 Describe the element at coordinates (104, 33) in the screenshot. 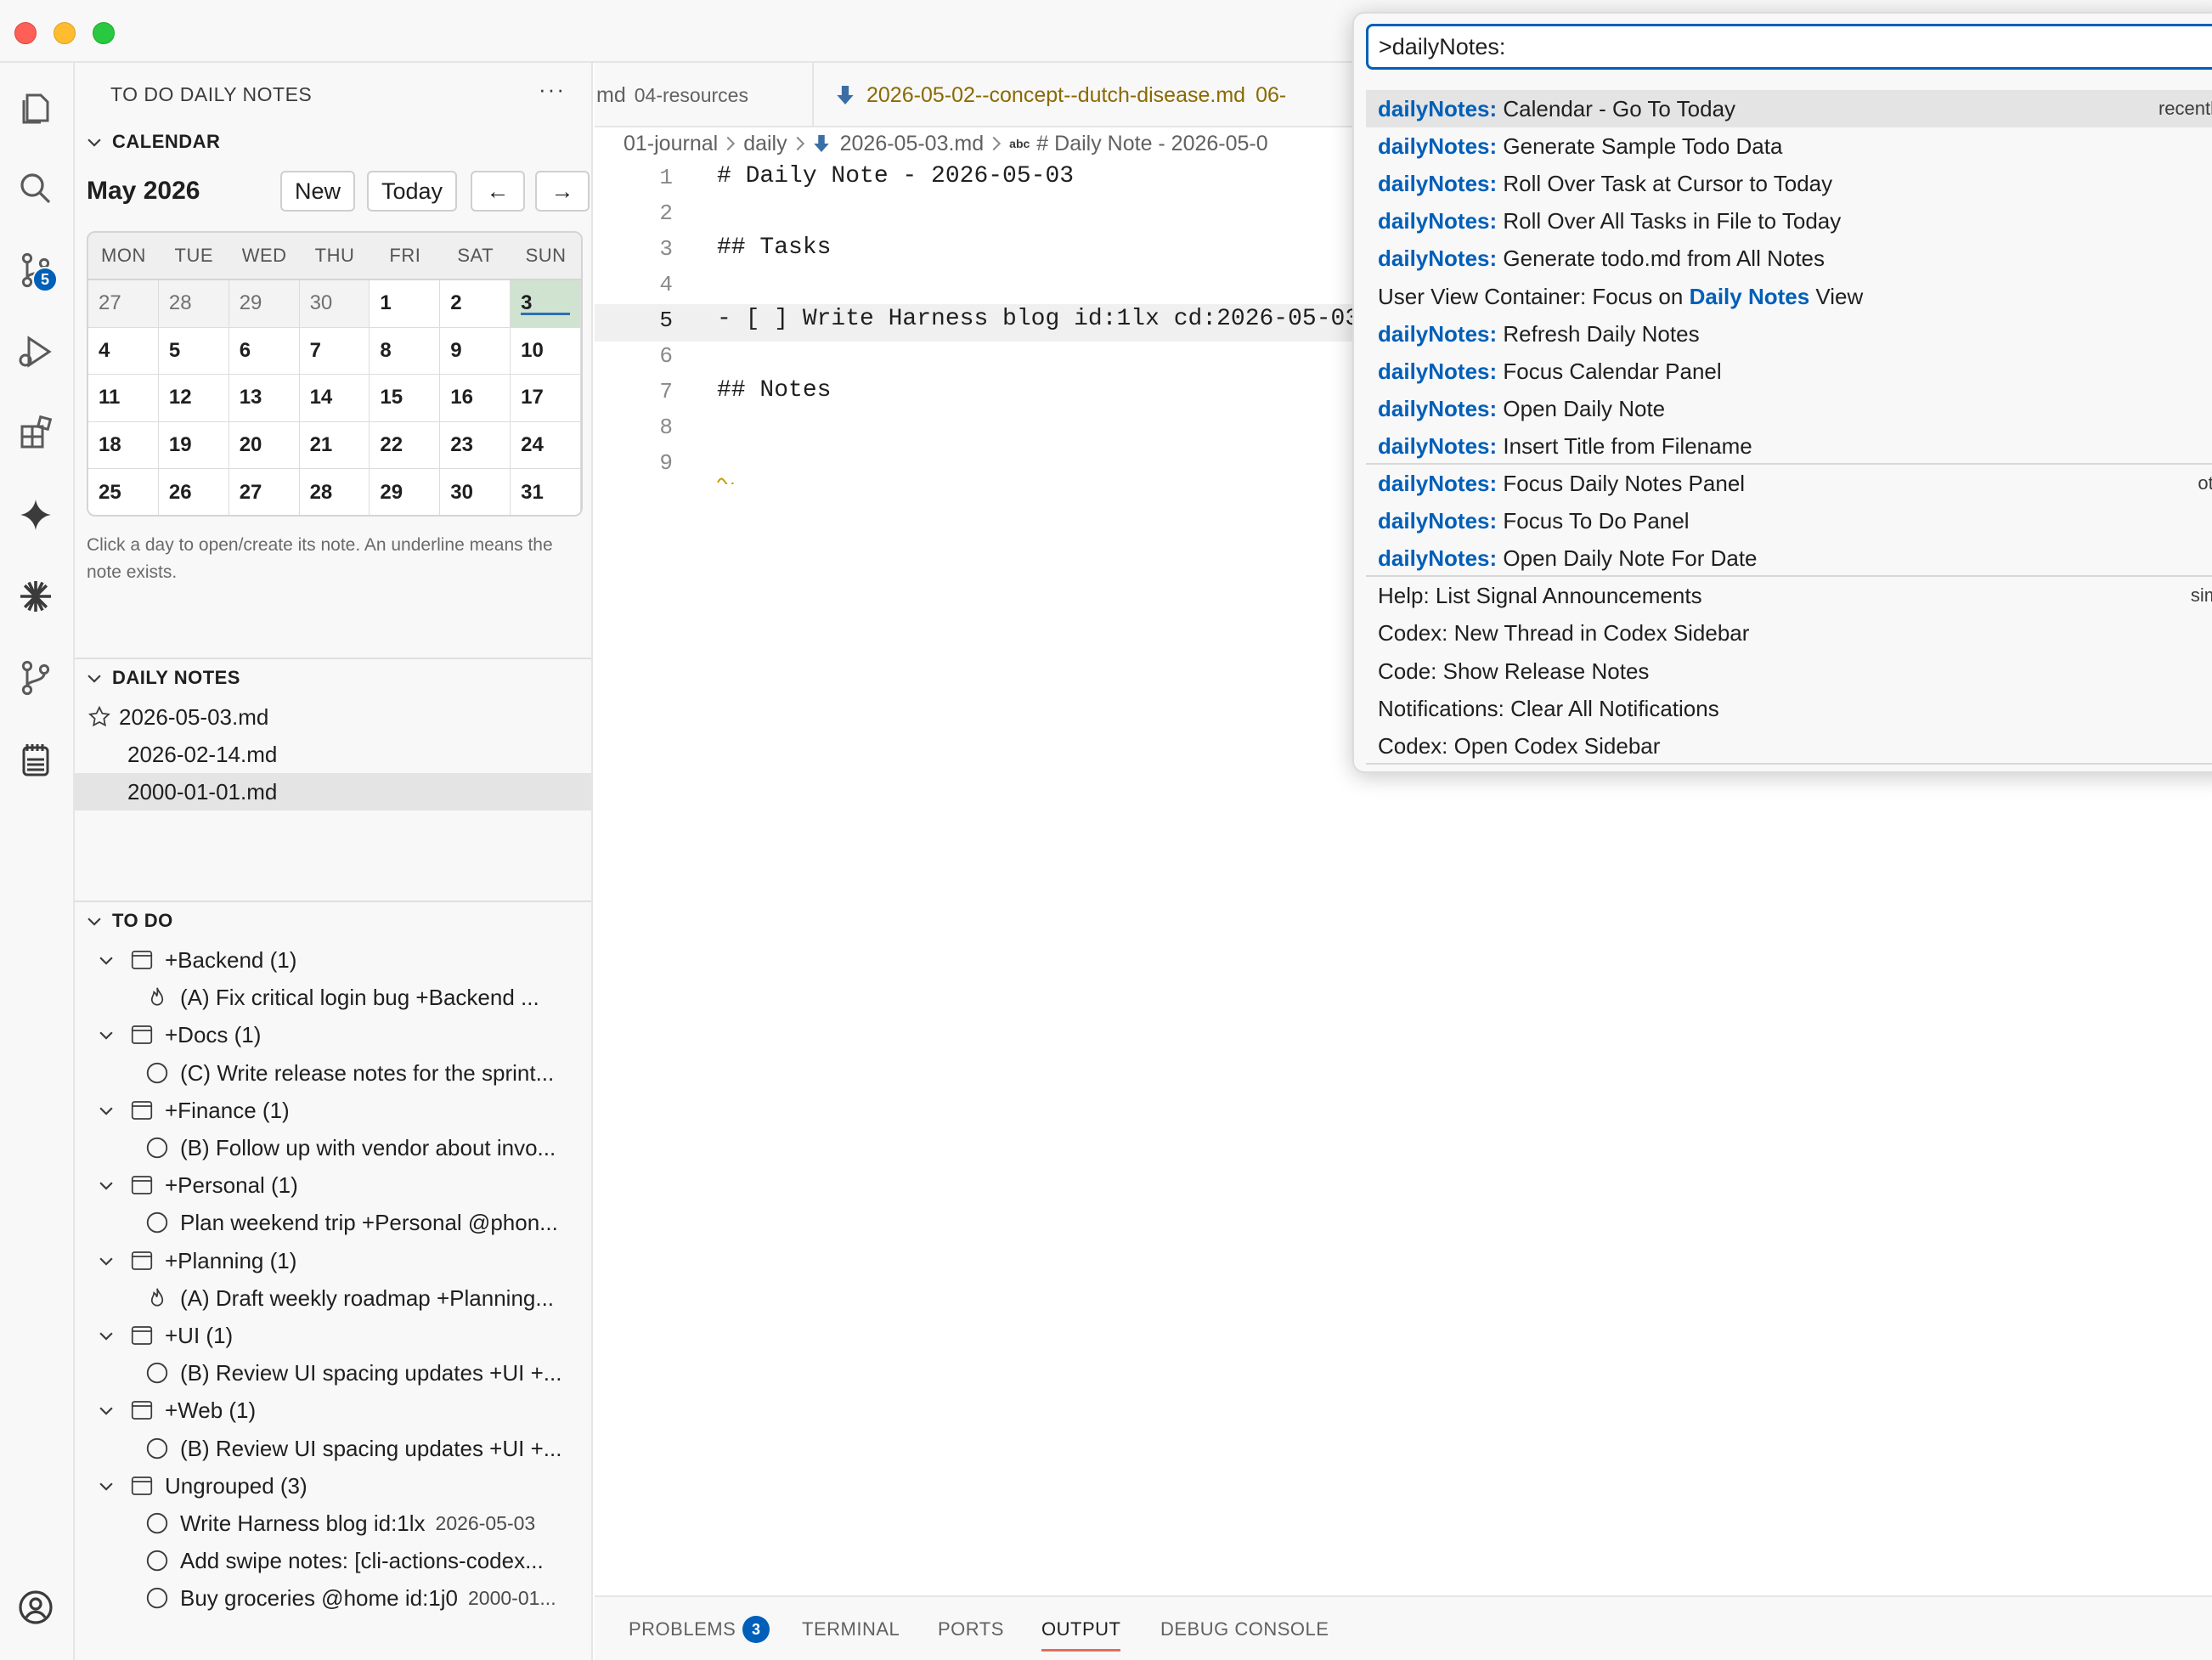

I see `zoom-window-button` at that location.